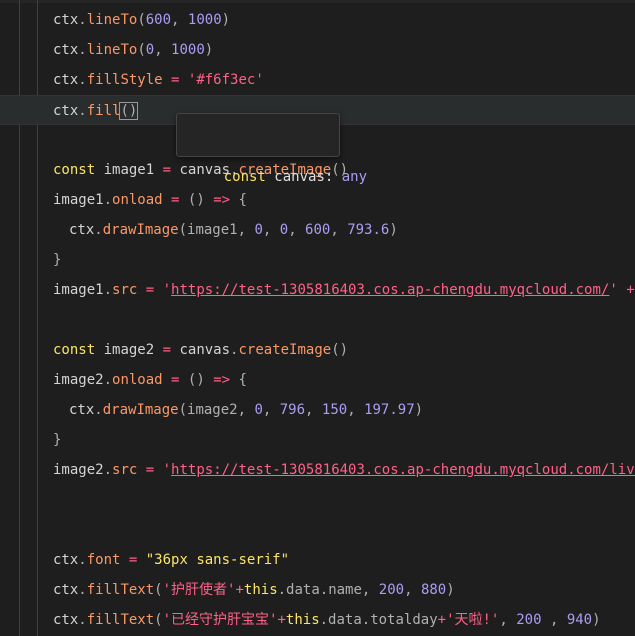 Image resolution: width=635 pixels, height=636 pixels. What do you see at coordinates (433, 590) in the screenshot?
I see `code-token: 880` at bounding box center [433, 590].